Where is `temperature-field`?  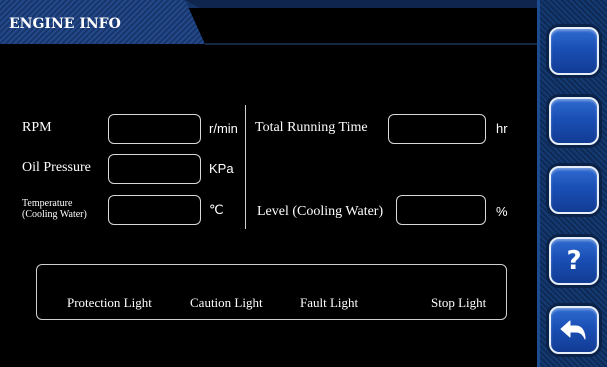 temperature-field is located at coordinates (154, 210).